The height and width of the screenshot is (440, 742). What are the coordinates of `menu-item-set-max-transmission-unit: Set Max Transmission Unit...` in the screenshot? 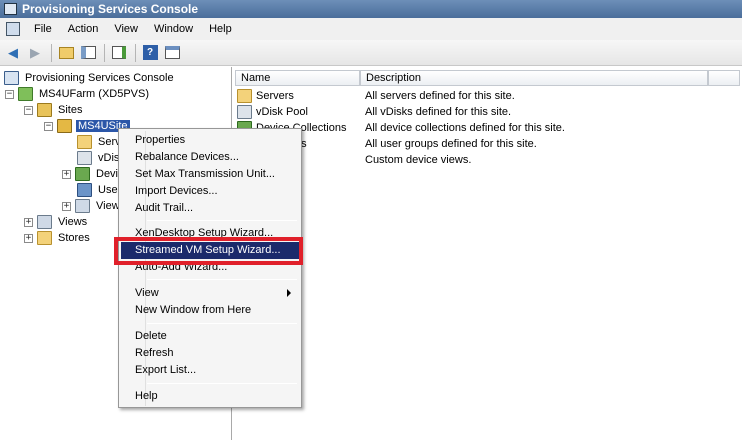 It's located at (210, 174).